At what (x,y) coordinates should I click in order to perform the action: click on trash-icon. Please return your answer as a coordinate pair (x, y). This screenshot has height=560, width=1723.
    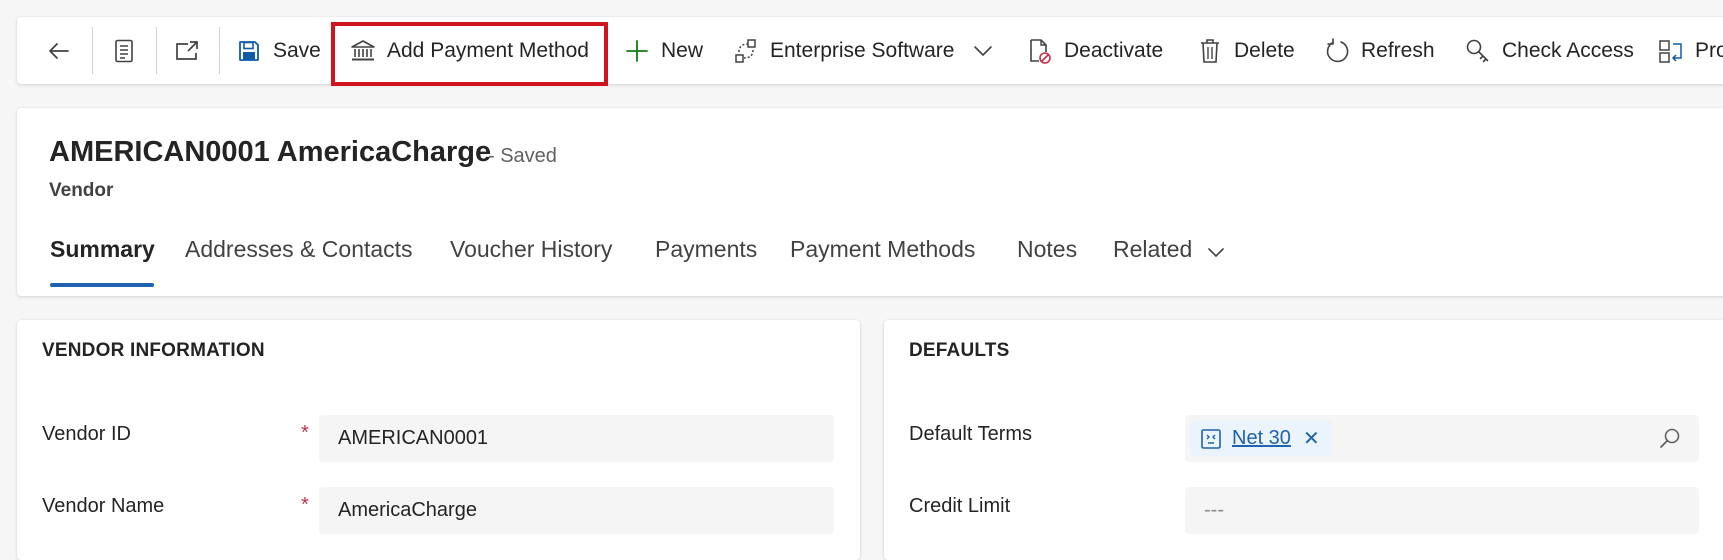
    Looking at the image, I should click on (1210, 51).